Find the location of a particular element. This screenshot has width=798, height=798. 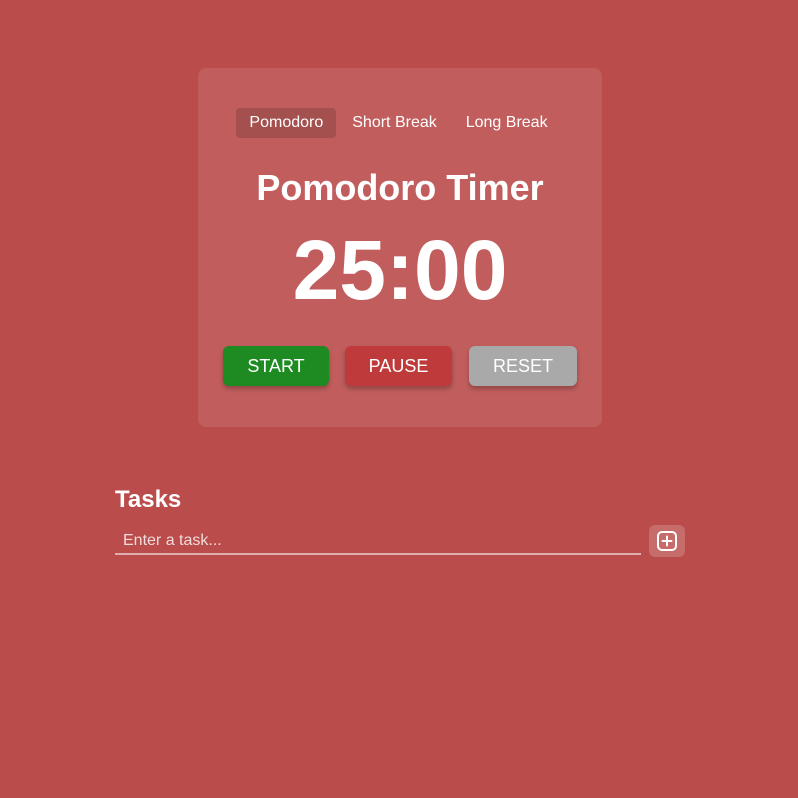

tasks-heading: Tasks is located at coordinates (148, 499).